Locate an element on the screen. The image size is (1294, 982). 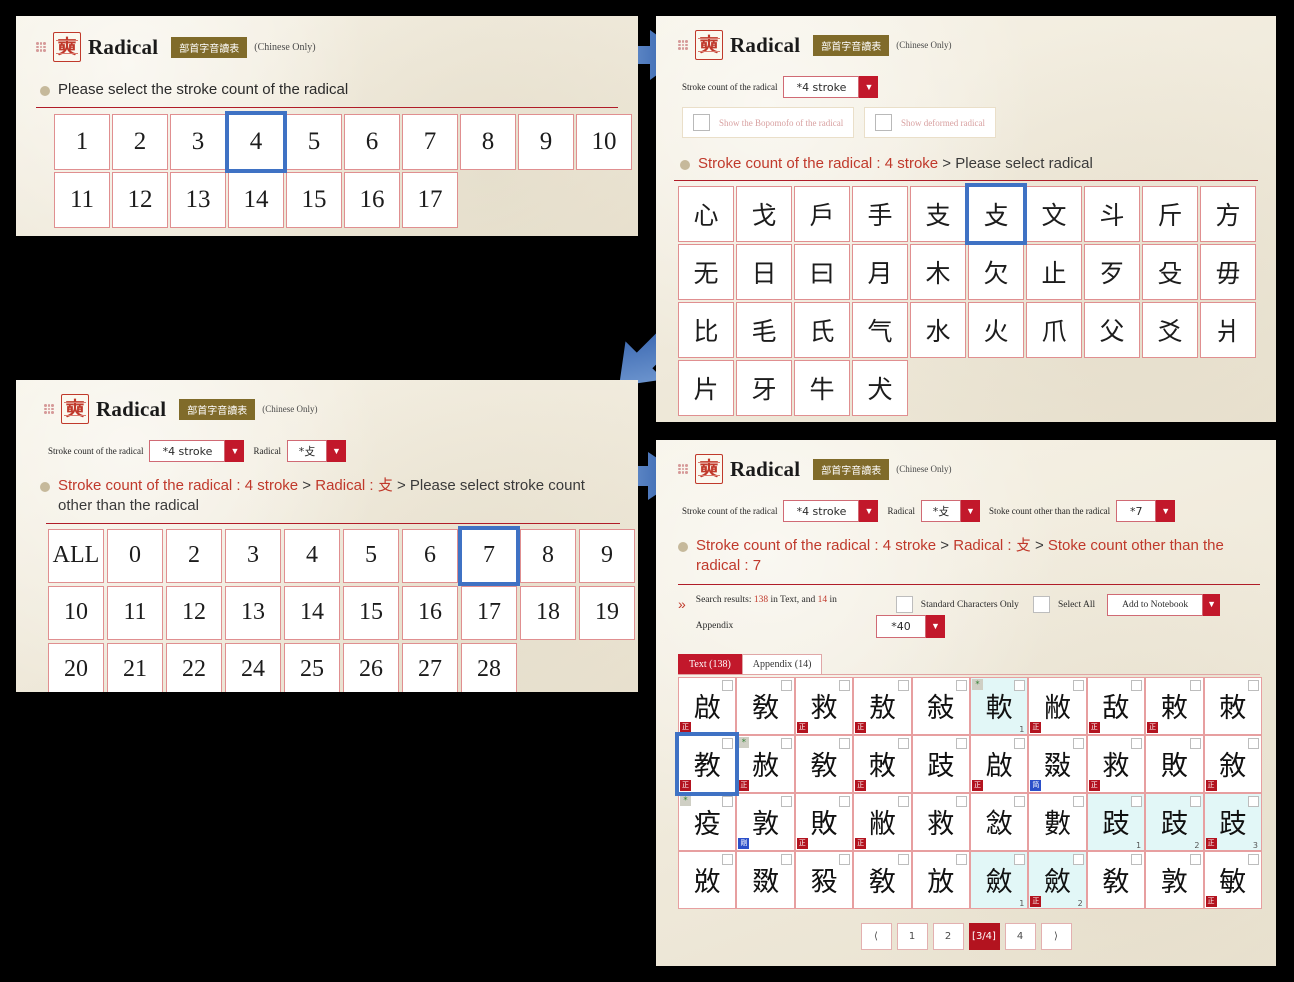
character-cell: 疫 * is located at coordinates (707, 821).